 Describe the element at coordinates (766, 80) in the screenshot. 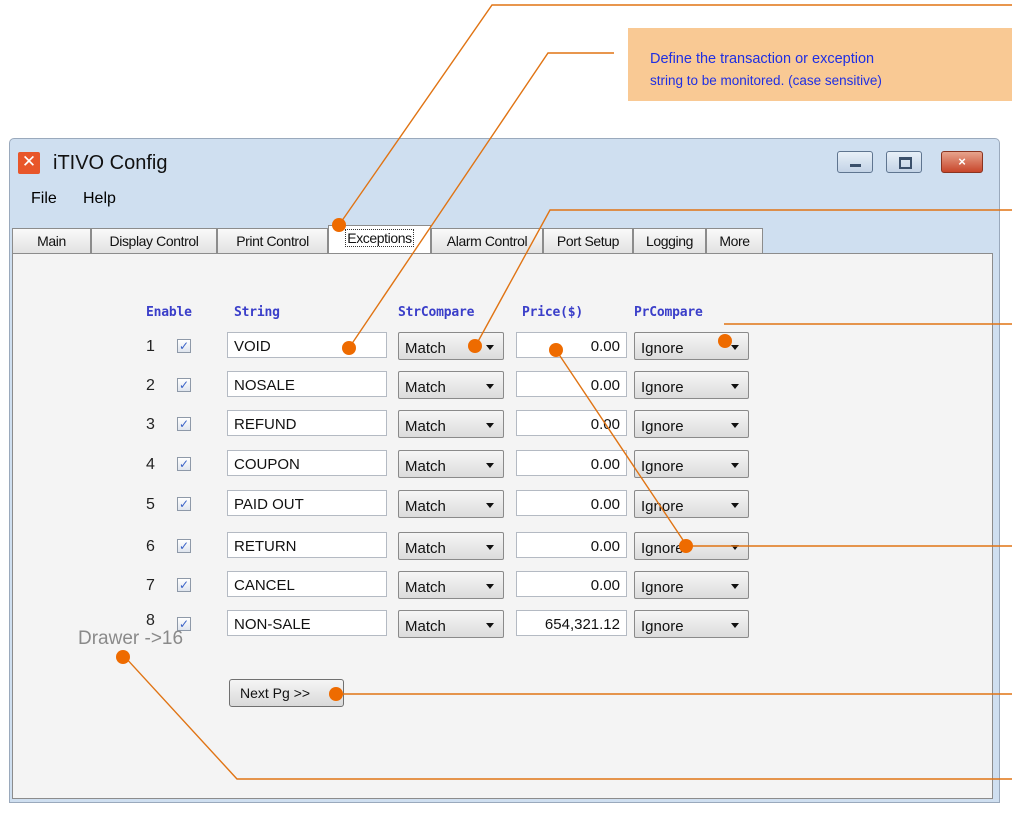

I see `callout-line-2: string to be monitored. (case sensitive)` at that location.